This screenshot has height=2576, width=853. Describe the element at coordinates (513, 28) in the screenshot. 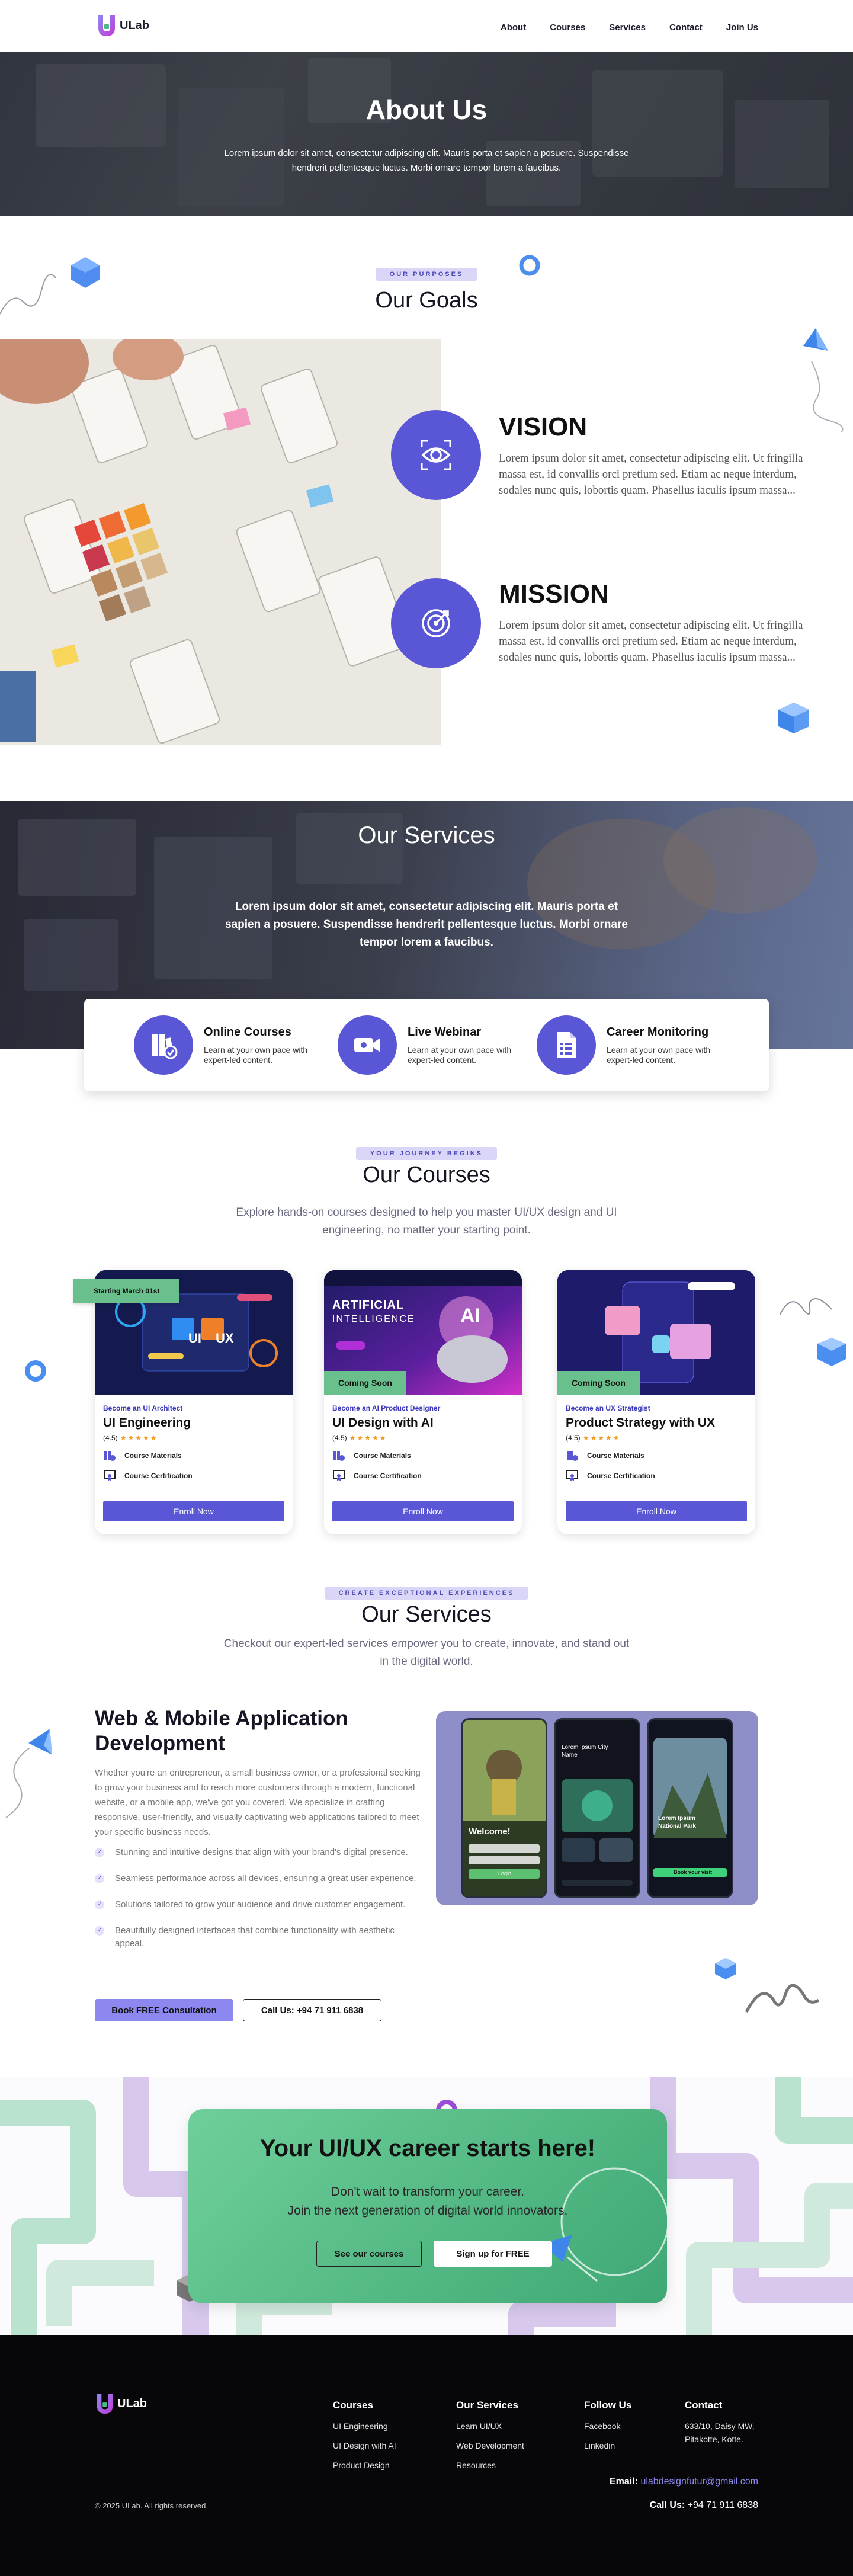

I see `nav-about: About` at that location.